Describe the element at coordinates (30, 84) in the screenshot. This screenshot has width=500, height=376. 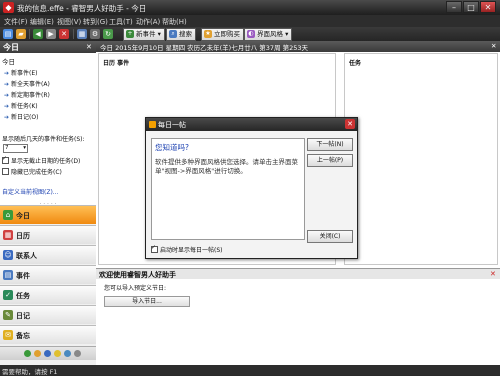
I see `link-label: 新全天事件(A)` at that location.